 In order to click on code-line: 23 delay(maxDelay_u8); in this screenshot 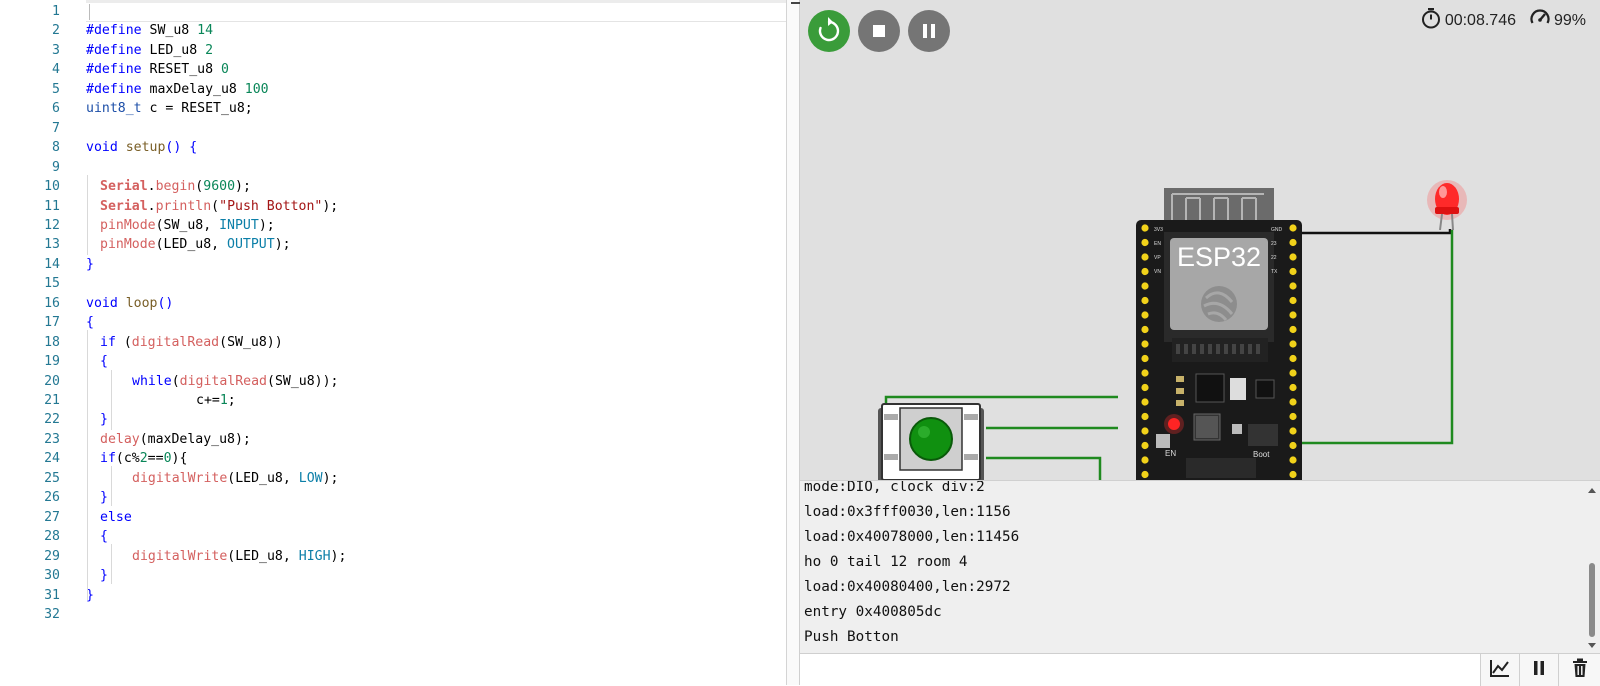, I will do `click(393, 440)`.